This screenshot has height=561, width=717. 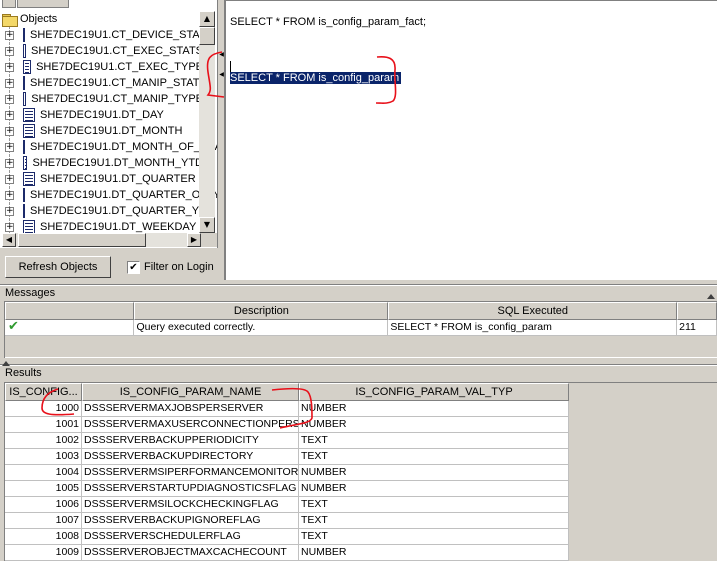 I want to click on tree-item: + SHE7DEC19U1.DT_MONTH, so click(x=101, y=131).